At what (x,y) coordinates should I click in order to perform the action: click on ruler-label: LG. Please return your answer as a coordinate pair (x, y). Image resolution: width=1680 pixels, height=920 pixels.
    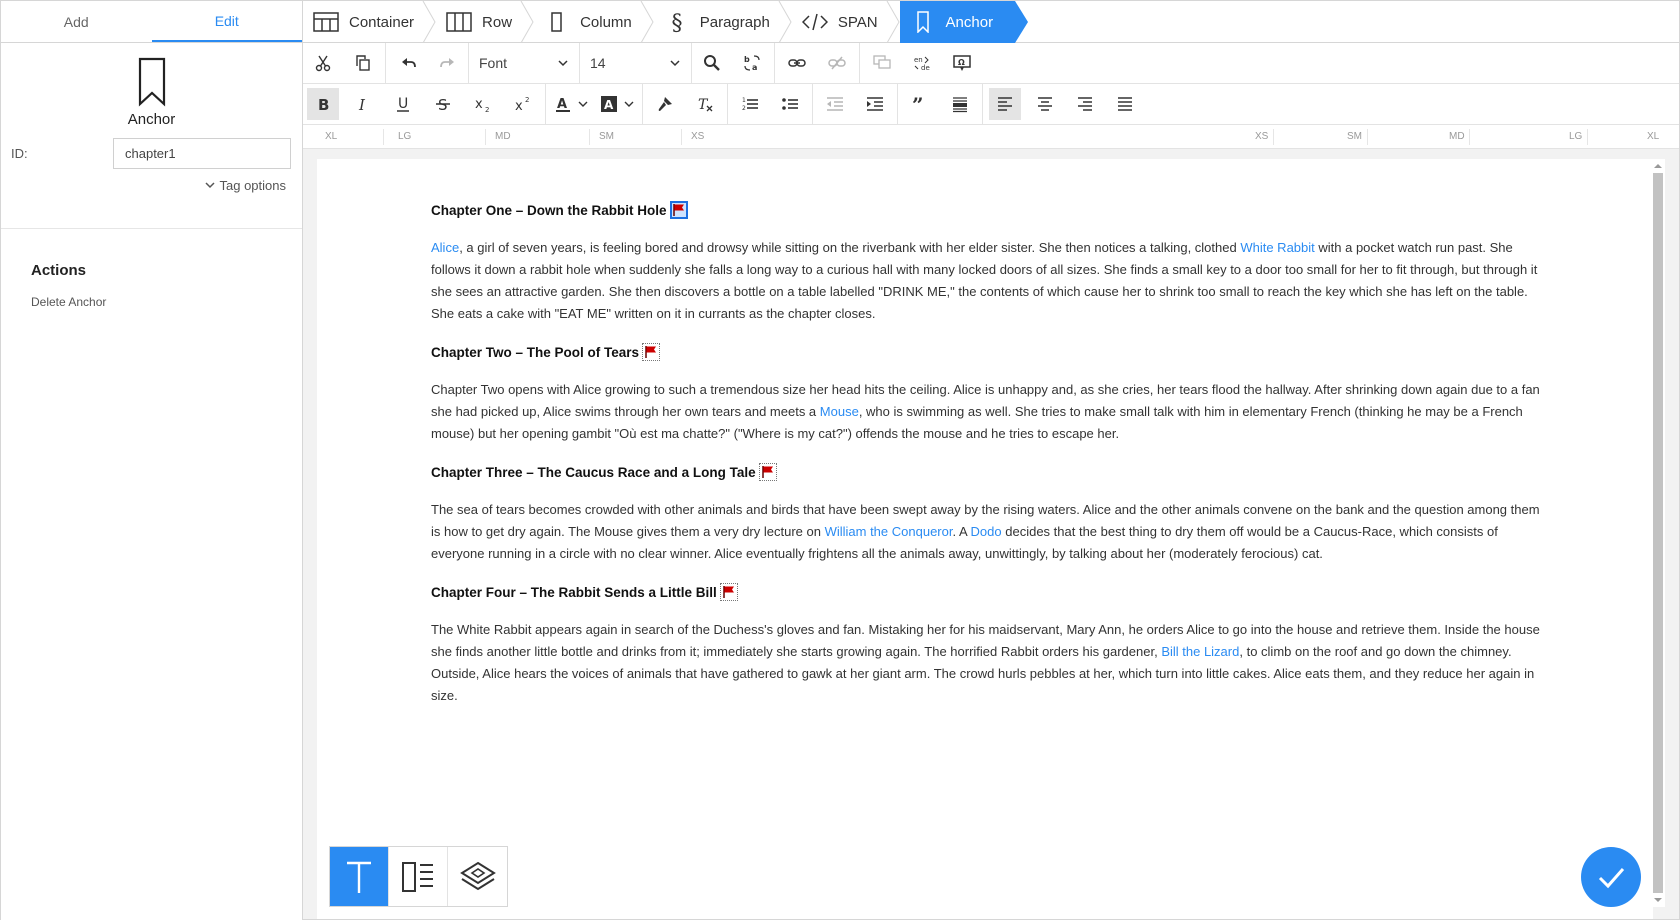
    Looking at the image, I should click on (405, 136).